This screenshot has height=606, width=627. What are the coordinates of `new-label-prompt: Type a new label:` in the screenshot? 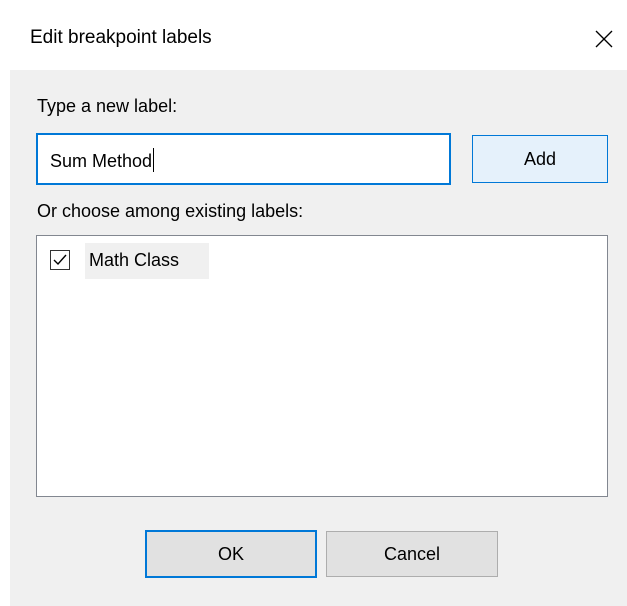 It's located at (107, 106).